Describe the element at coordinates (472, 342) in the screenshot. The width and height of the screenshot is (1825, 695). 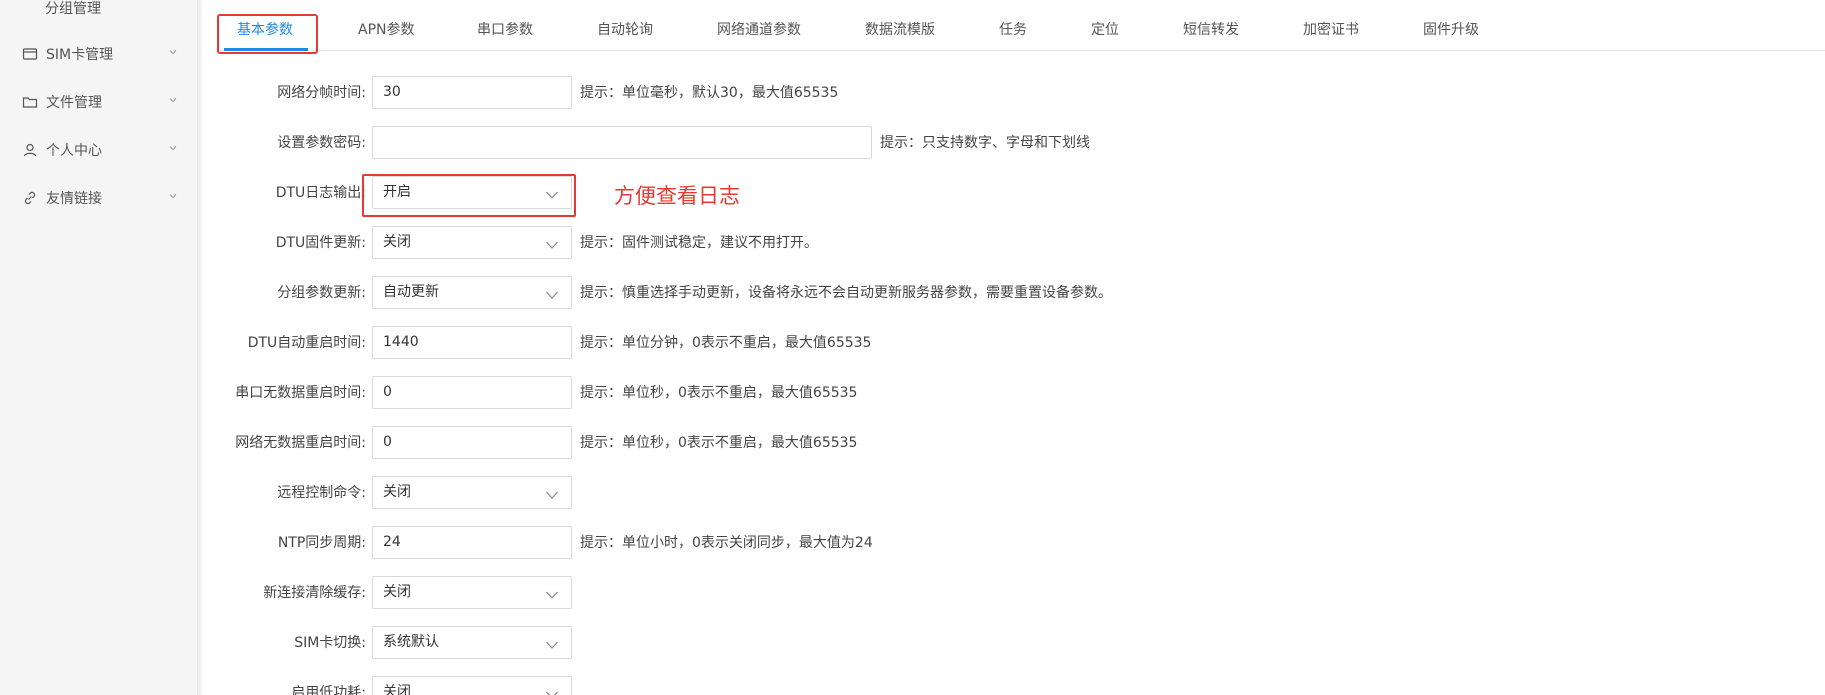
I see `auto-restart-input: 1440` at that location.